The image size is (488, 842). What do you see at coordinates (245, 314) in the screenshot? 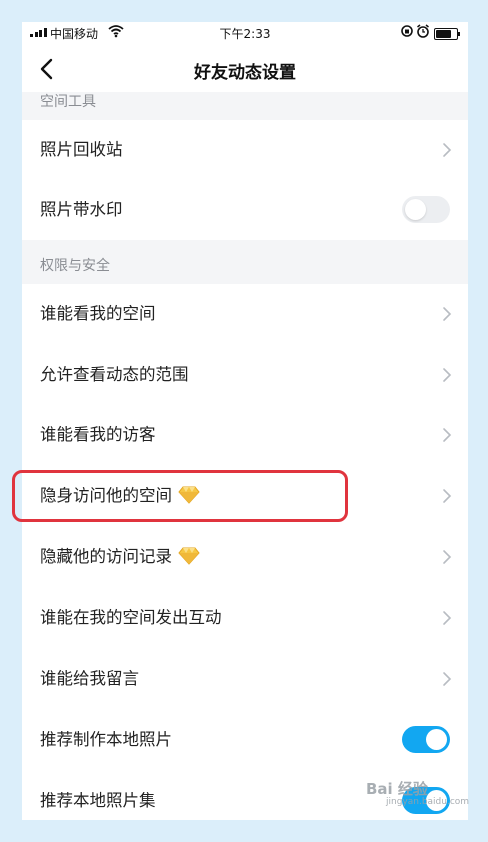
I see `row-who-can-see-my-space: 谁能看我的空间` at bounding box center [245, 314].